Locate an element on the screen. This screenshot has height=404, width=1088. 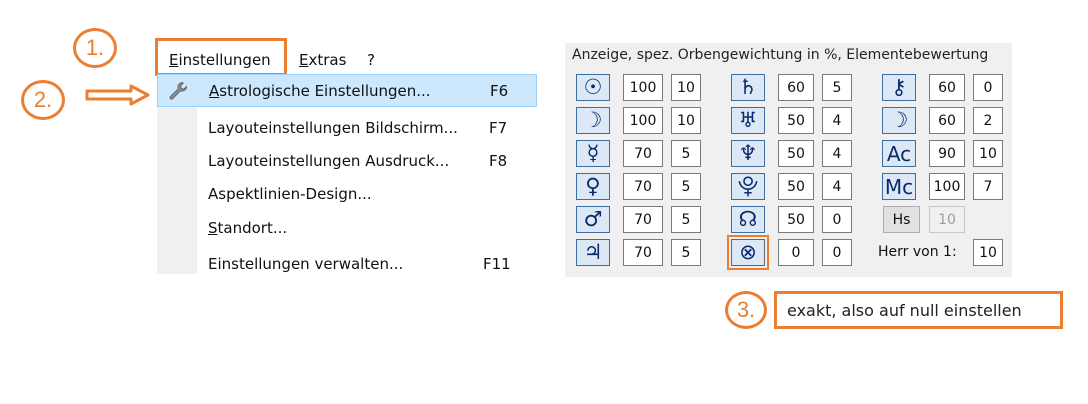
node-orb-field: 50 is located at coordinates (796, 219).